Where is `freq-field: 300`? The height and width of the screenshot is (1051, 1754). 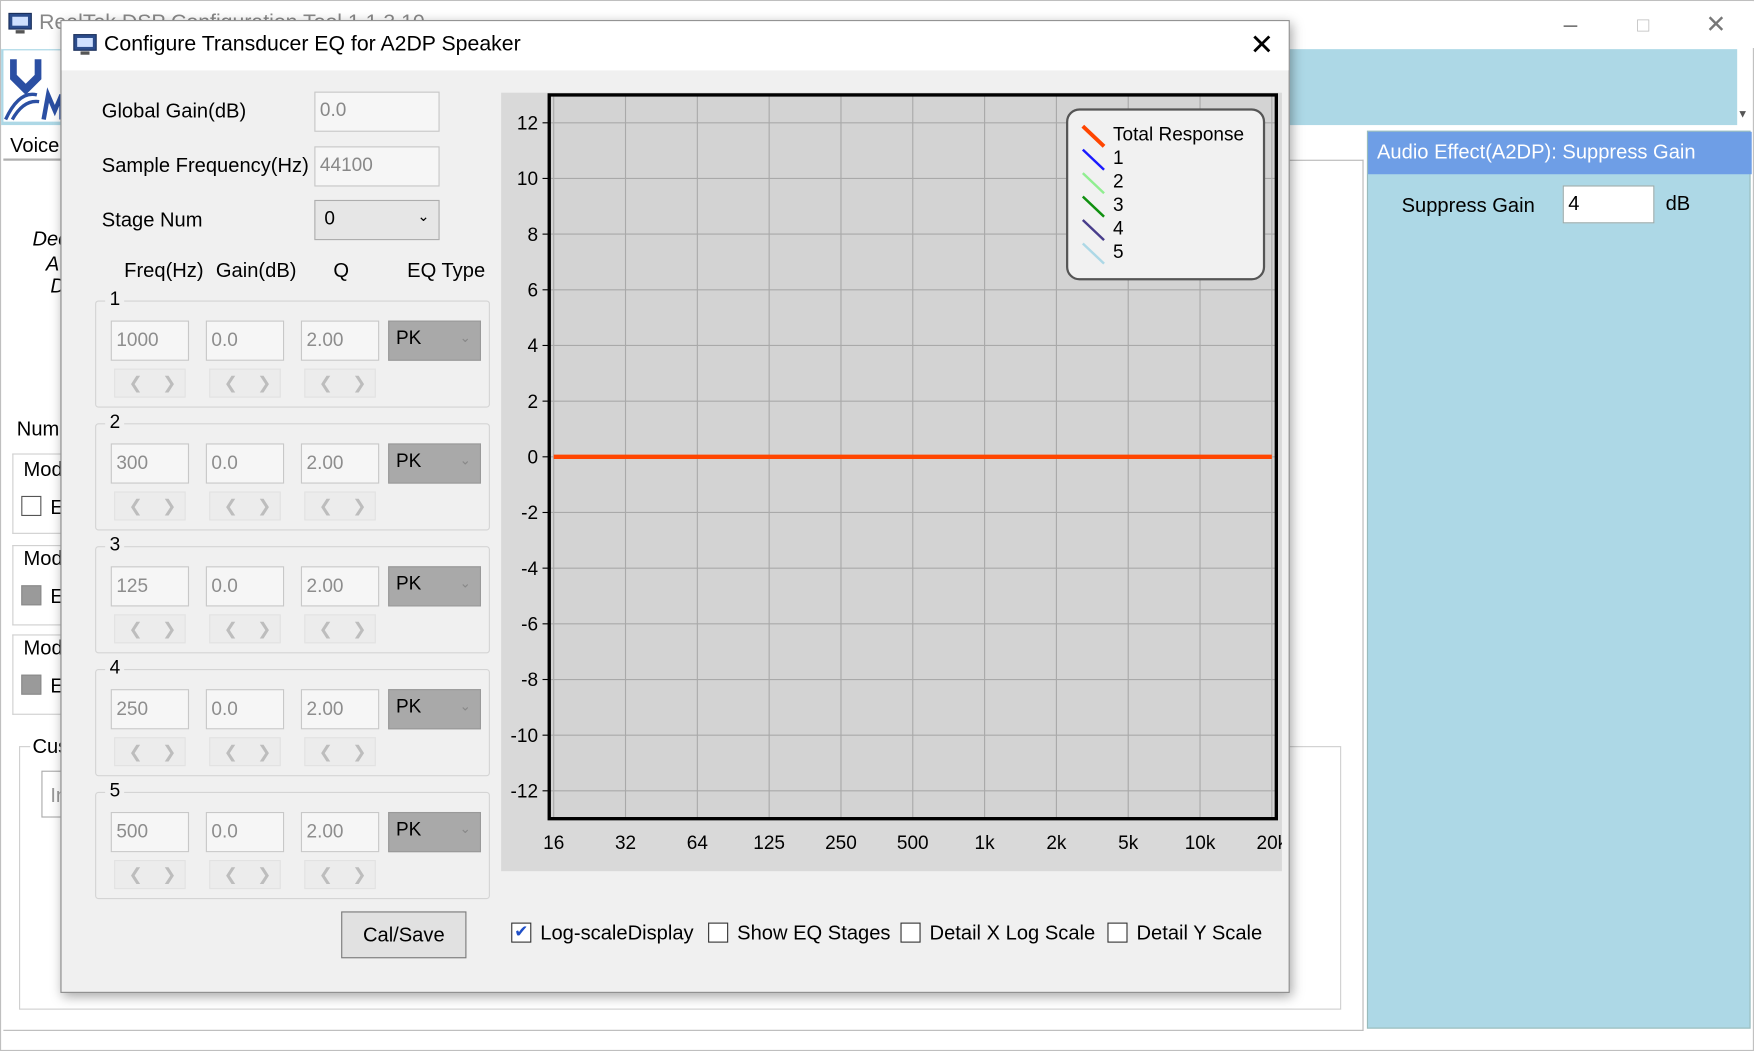 freq-field: 300 is located at coordinates (150, 463).